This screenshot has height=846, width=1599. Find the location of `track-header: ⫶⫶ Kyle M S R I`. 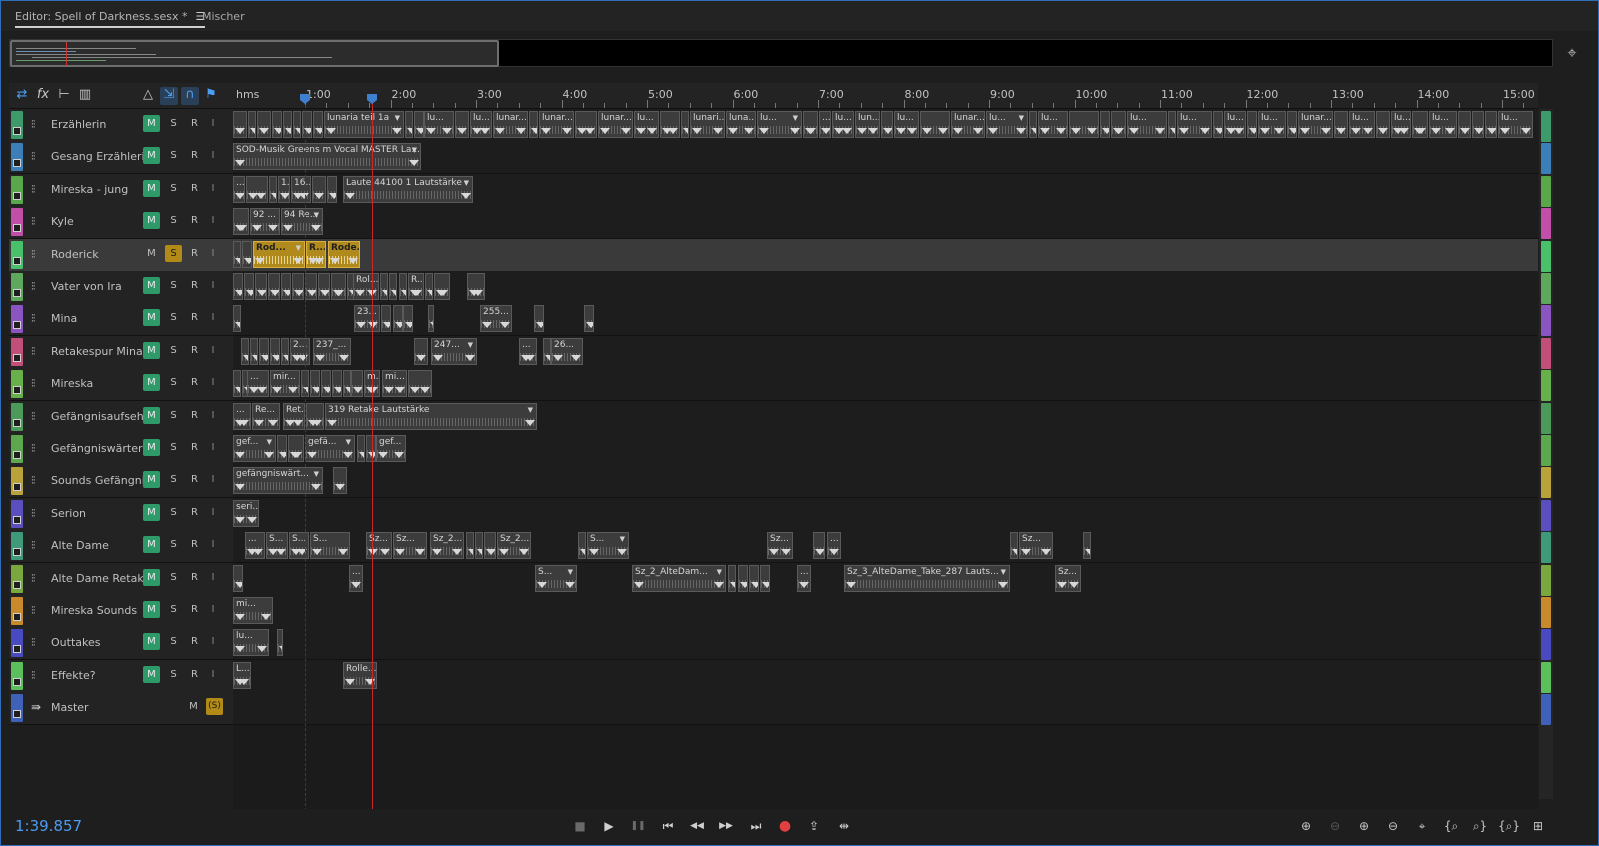

track-header: ⫶⫶ Kyle M S R I is located at coordinates (121, 222).